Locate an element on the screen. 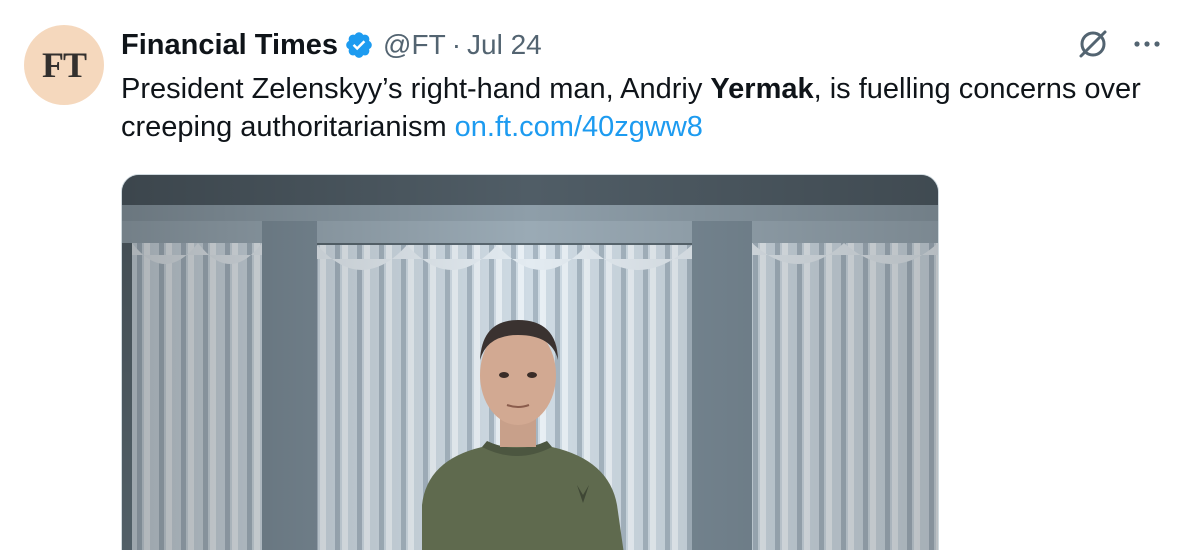 Image resolution: width=1199 pixels, height=550 pixels. more-button is located at coordinates (1147, 44).